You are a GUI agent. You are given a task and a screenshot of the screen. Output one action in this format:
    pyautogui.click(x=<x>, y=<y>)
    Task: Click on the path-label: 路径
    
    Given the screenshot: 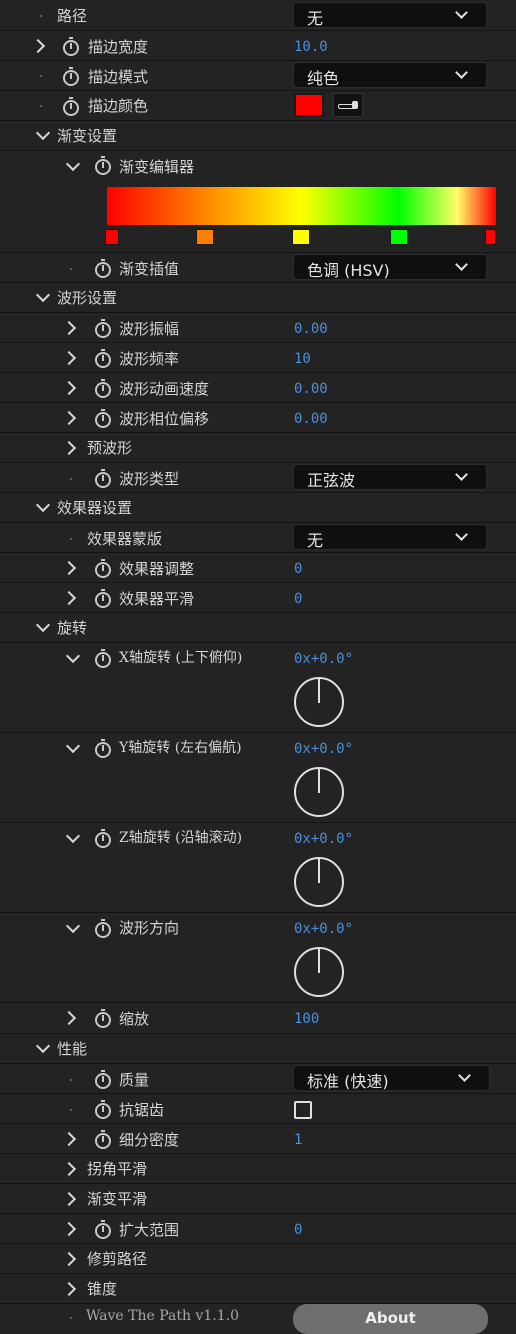 What is the action you would take?
    pyautogui.click(x=72, y=16)
    